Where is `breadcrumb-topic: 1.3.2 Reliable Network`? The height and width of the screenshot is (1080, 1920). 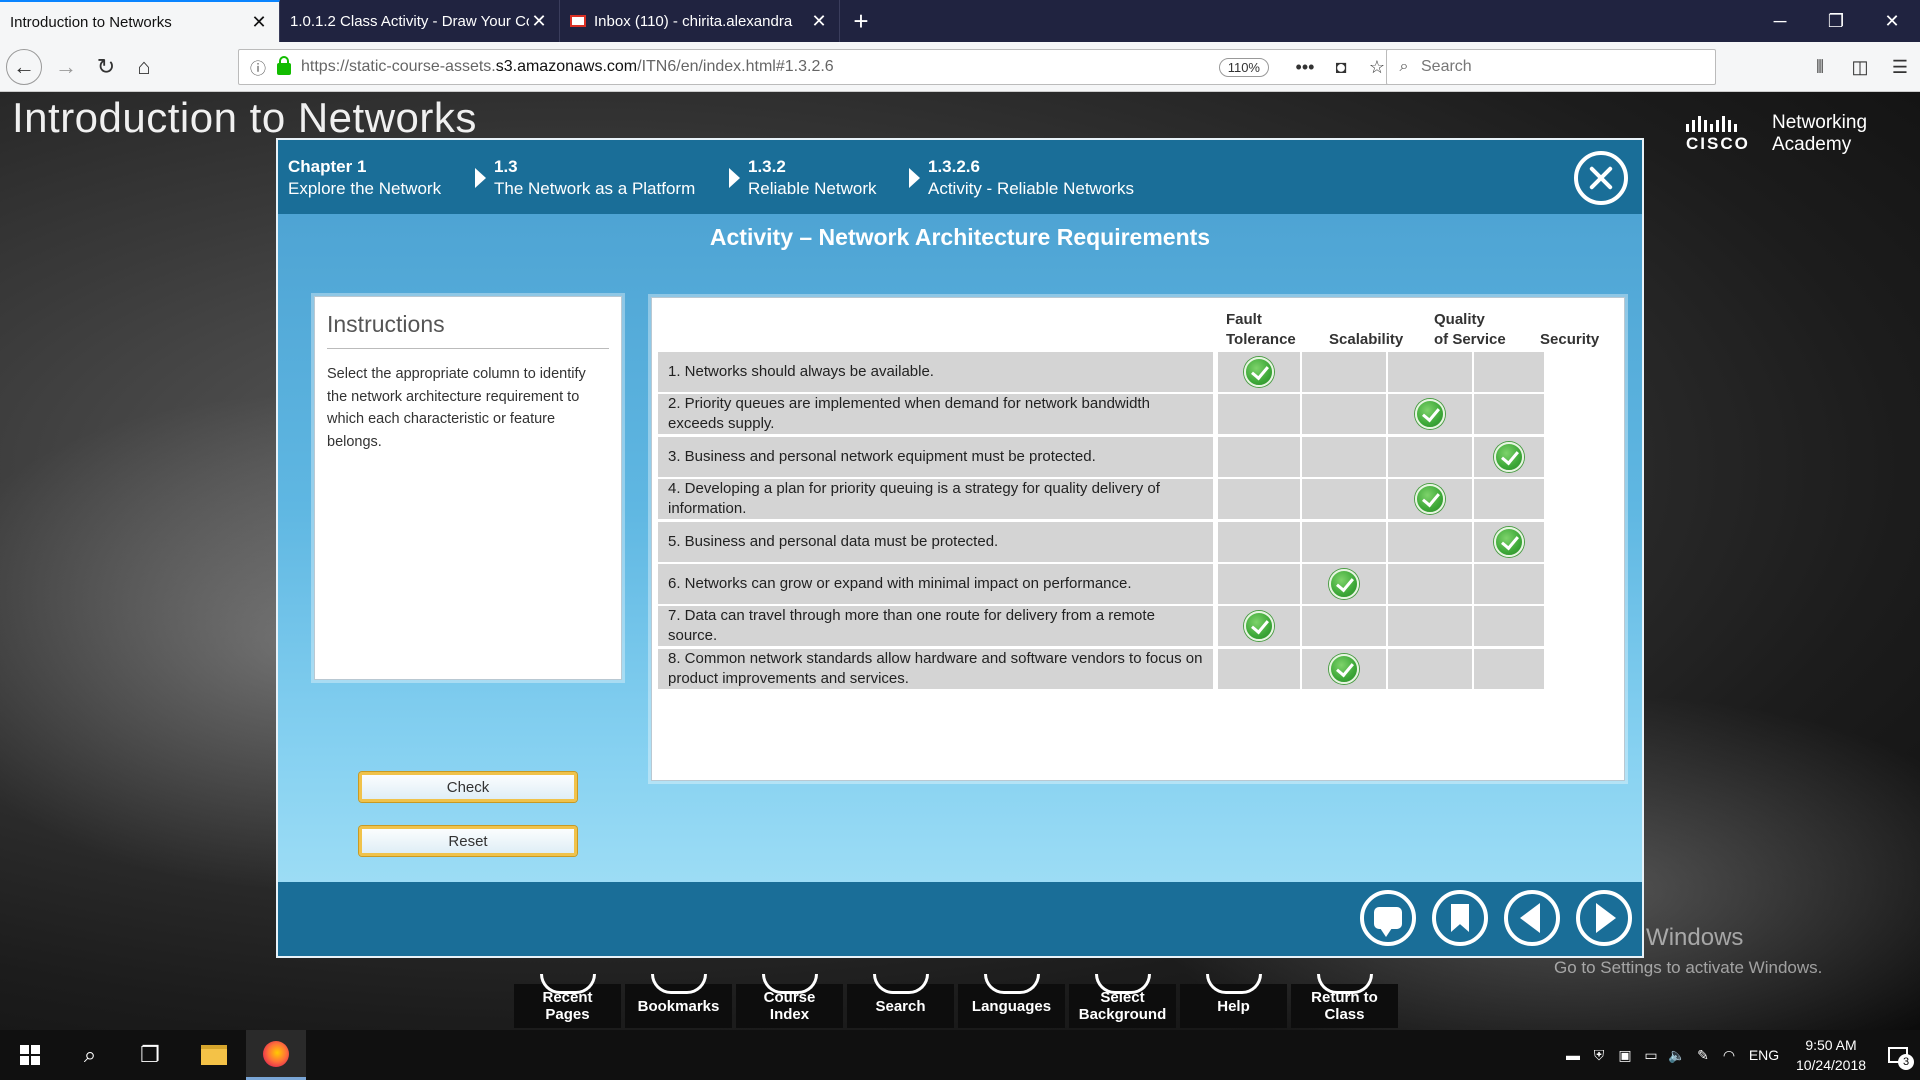
breadcrumb-topic: 1.3.2 Reliable Network is located at coordinates (812, 178).